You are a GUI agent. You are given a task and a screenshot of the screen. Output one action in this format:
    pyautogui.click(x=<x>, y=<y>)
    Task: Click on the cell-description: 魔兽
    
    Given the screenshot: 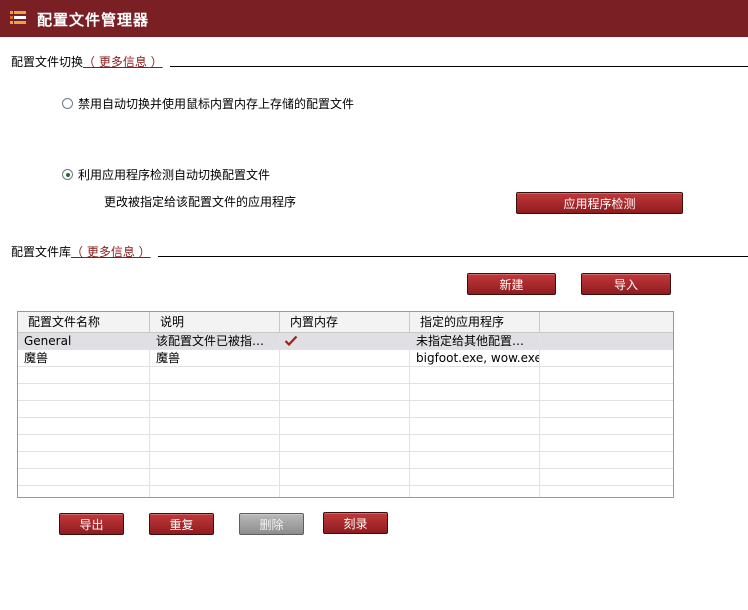 What is the action you would take?
    pyautogui.click(x=215, y=358)
    